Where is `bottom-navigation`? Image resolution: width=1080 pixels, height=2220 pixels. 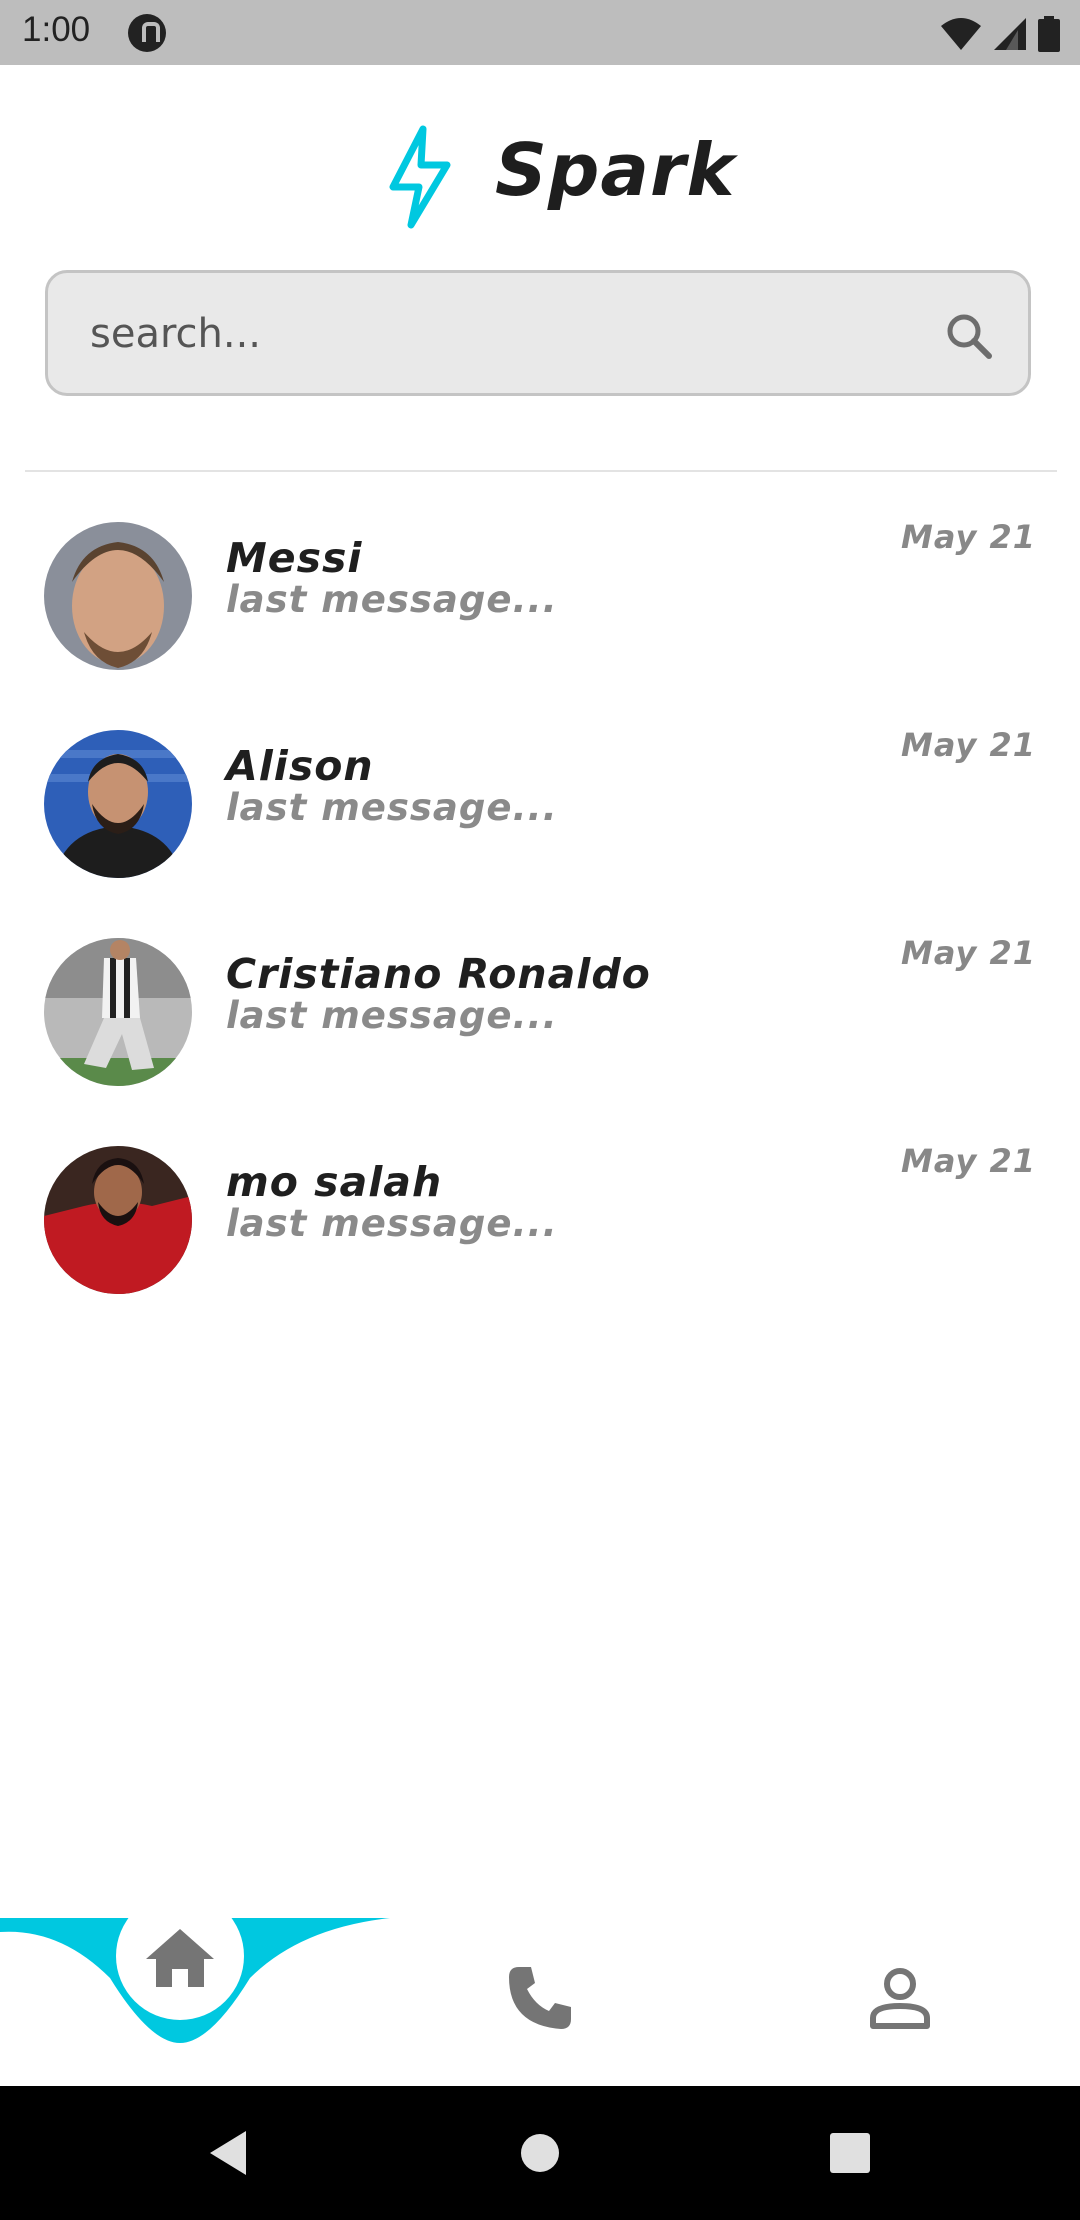 bottom-navigation is located at coordinates (540, 2002).